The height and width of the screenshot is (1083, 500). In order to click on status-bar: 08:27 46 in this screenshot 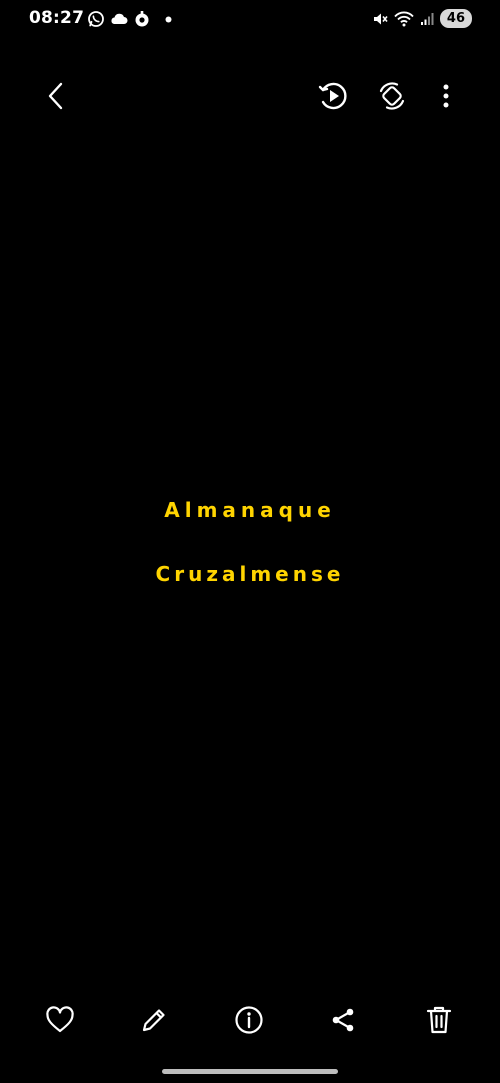, I will do `click(250, 20)`.